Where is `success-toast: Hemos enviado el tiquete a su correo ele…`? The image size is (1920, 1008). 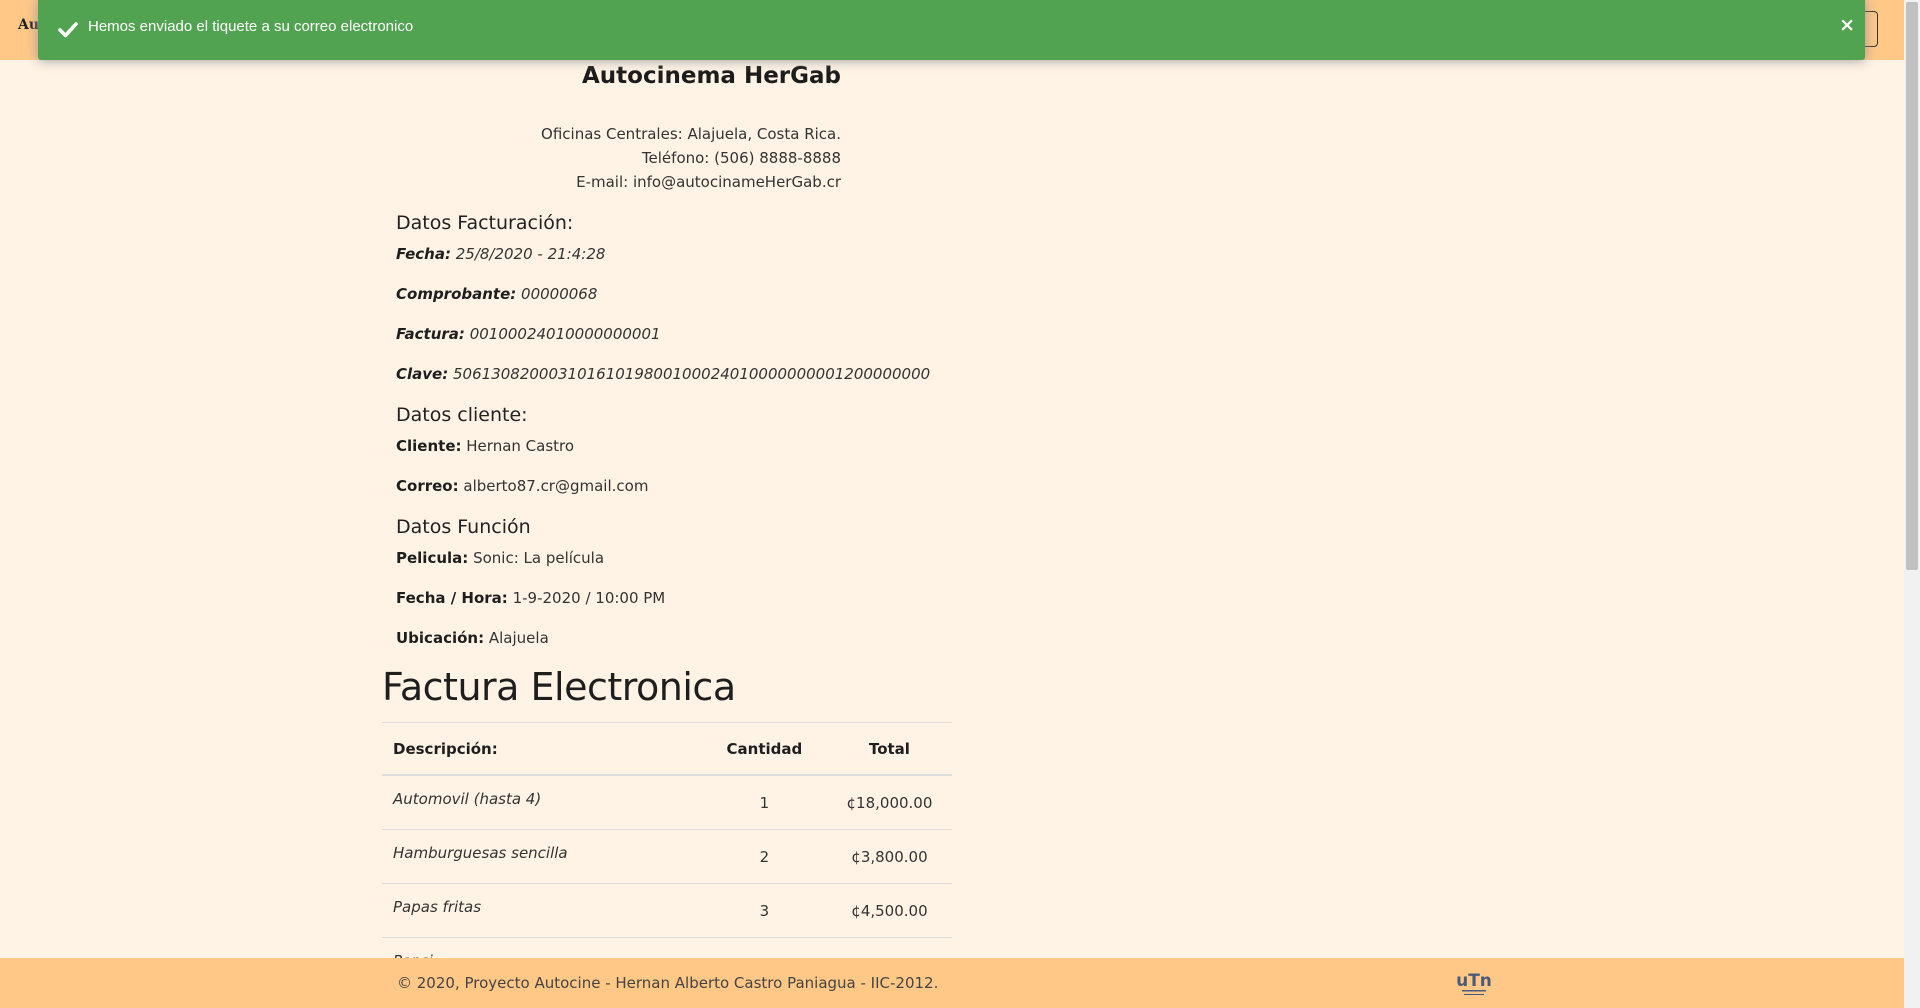
success-toast: Hemos enviado el tiquete a su correo ele… is located at coordinates (951, 30).